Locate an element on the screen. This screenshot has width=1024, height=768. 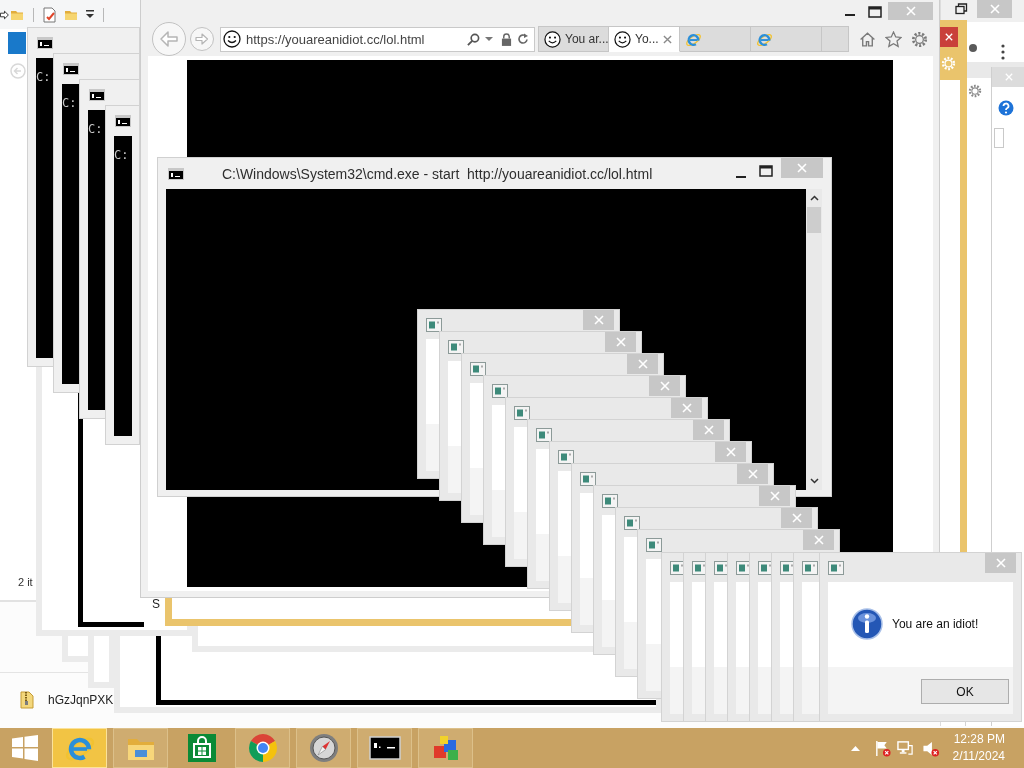
address-field: https://youareanidiot.cc/lol.html is located at coordinates (377, 39).